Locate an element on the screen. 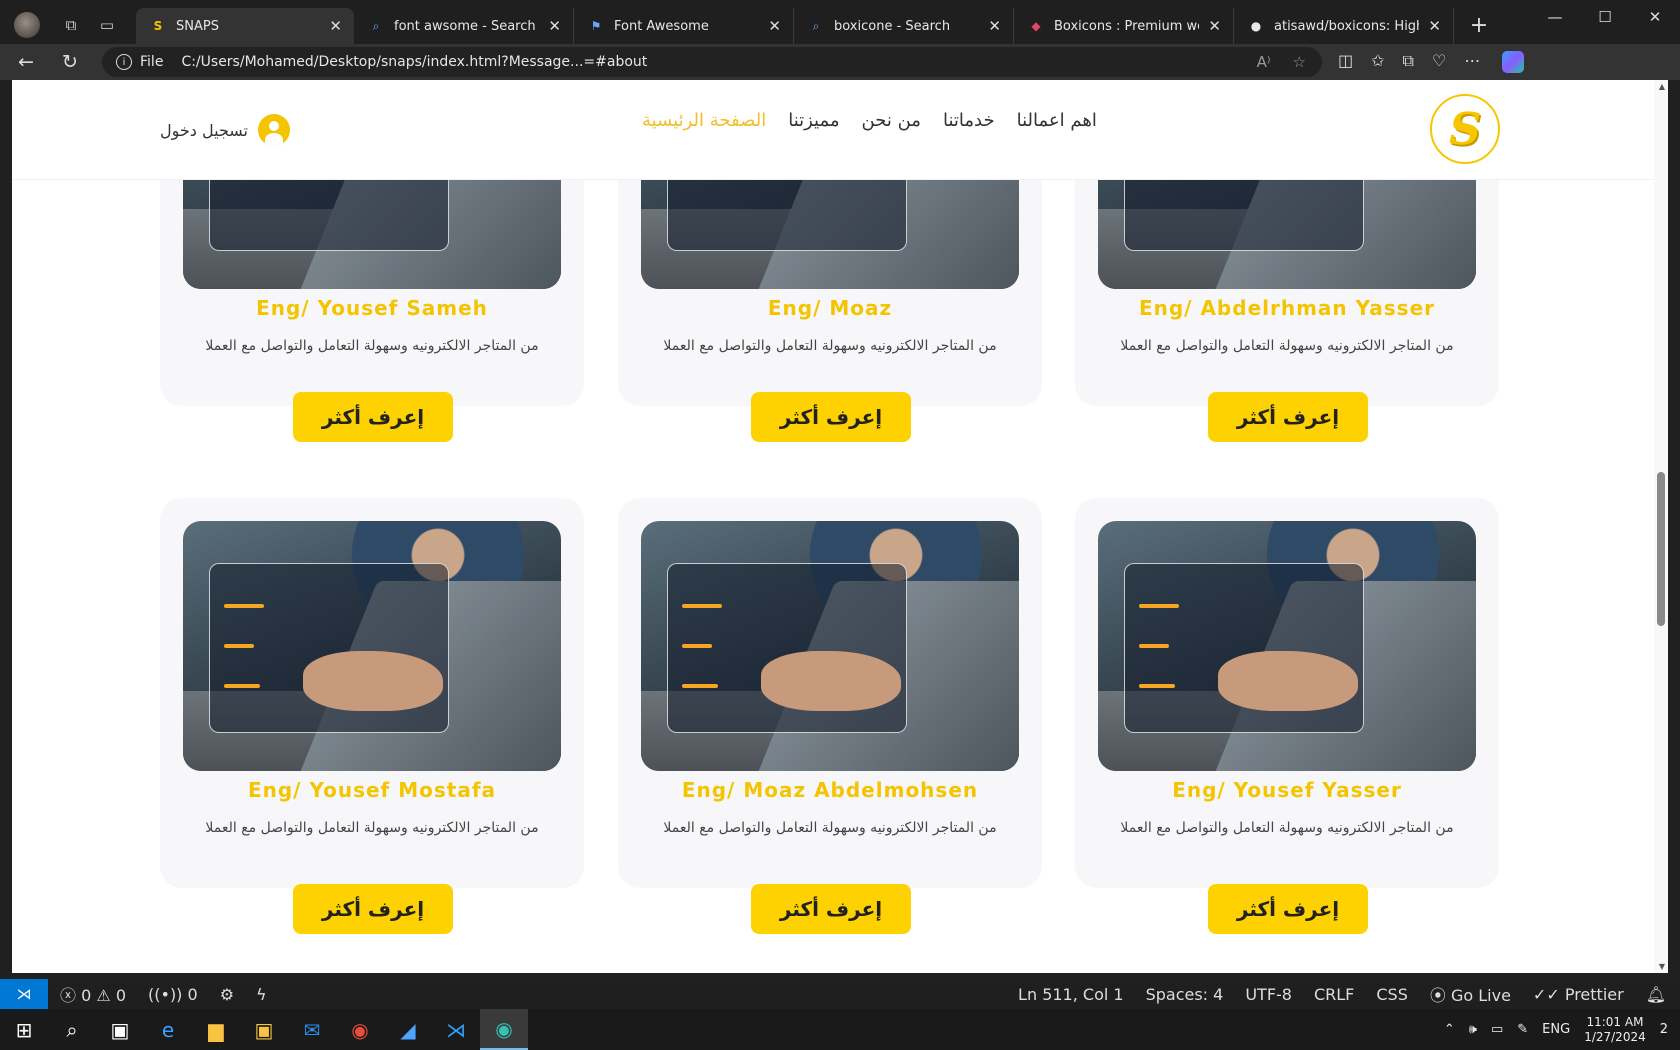  nav-link-works: اهم اعمالنا is located at coordinates (1057, 120).